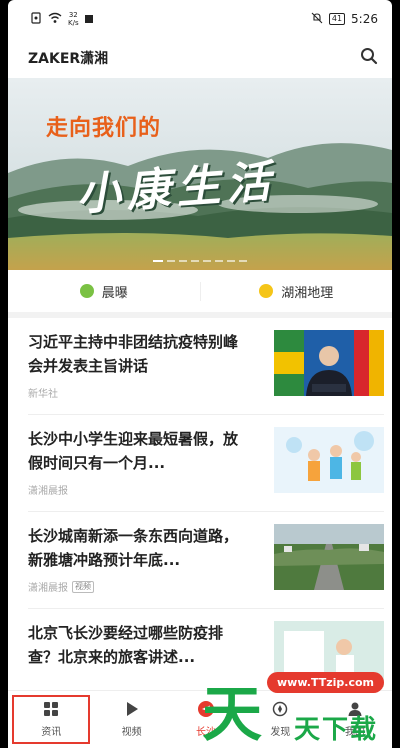 Image resolution: width=400 pixels, height=748 pixels. What do you see at coordinates (369, 58) in the screenshot?
I see `search-icon` at bounding box center [369, 58].